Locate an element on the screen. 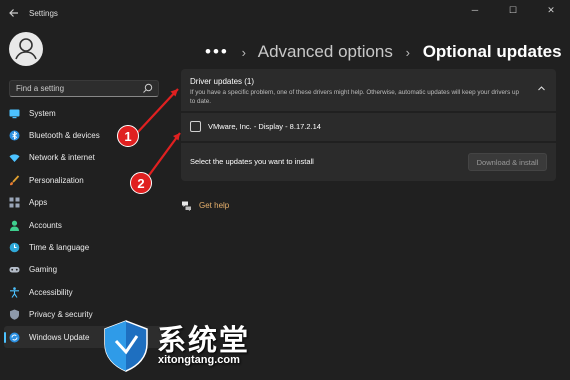 This screenshot has width=570, height=380. shield-icon is located at coordinates (14, 314).